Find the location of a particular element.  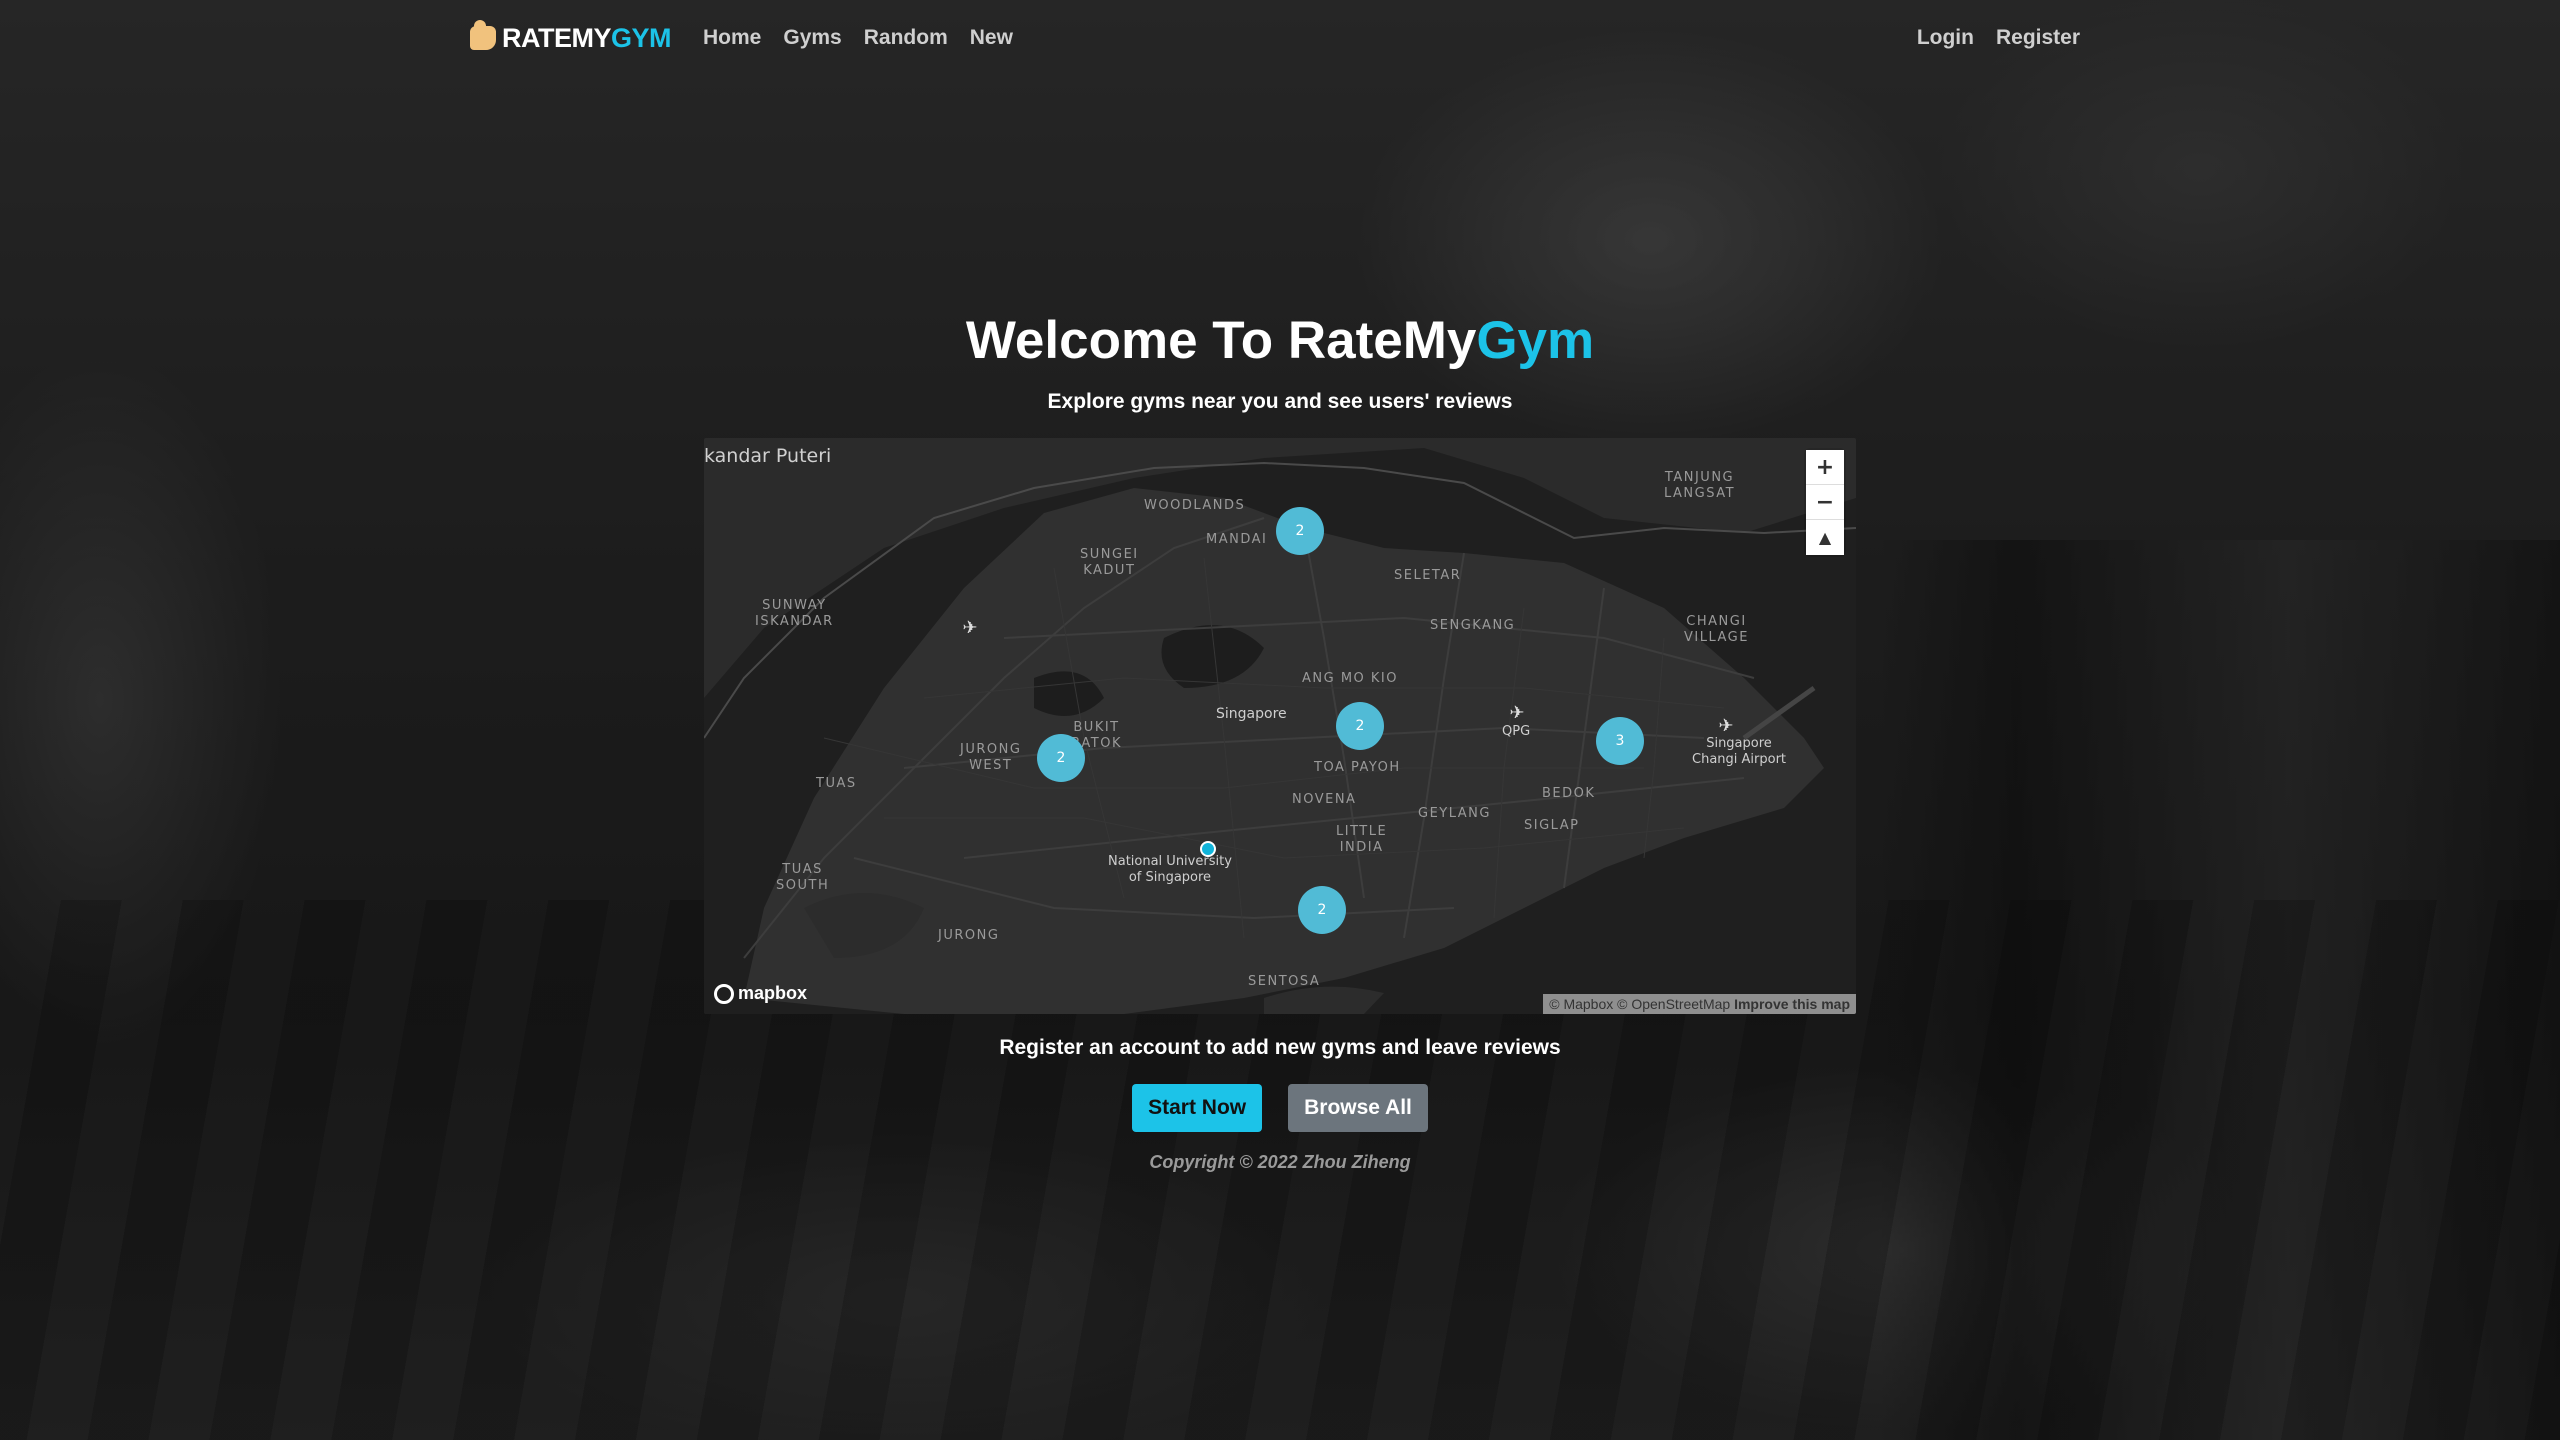

map-label-singapore: Singapore is located at coordinates (1251, 714).